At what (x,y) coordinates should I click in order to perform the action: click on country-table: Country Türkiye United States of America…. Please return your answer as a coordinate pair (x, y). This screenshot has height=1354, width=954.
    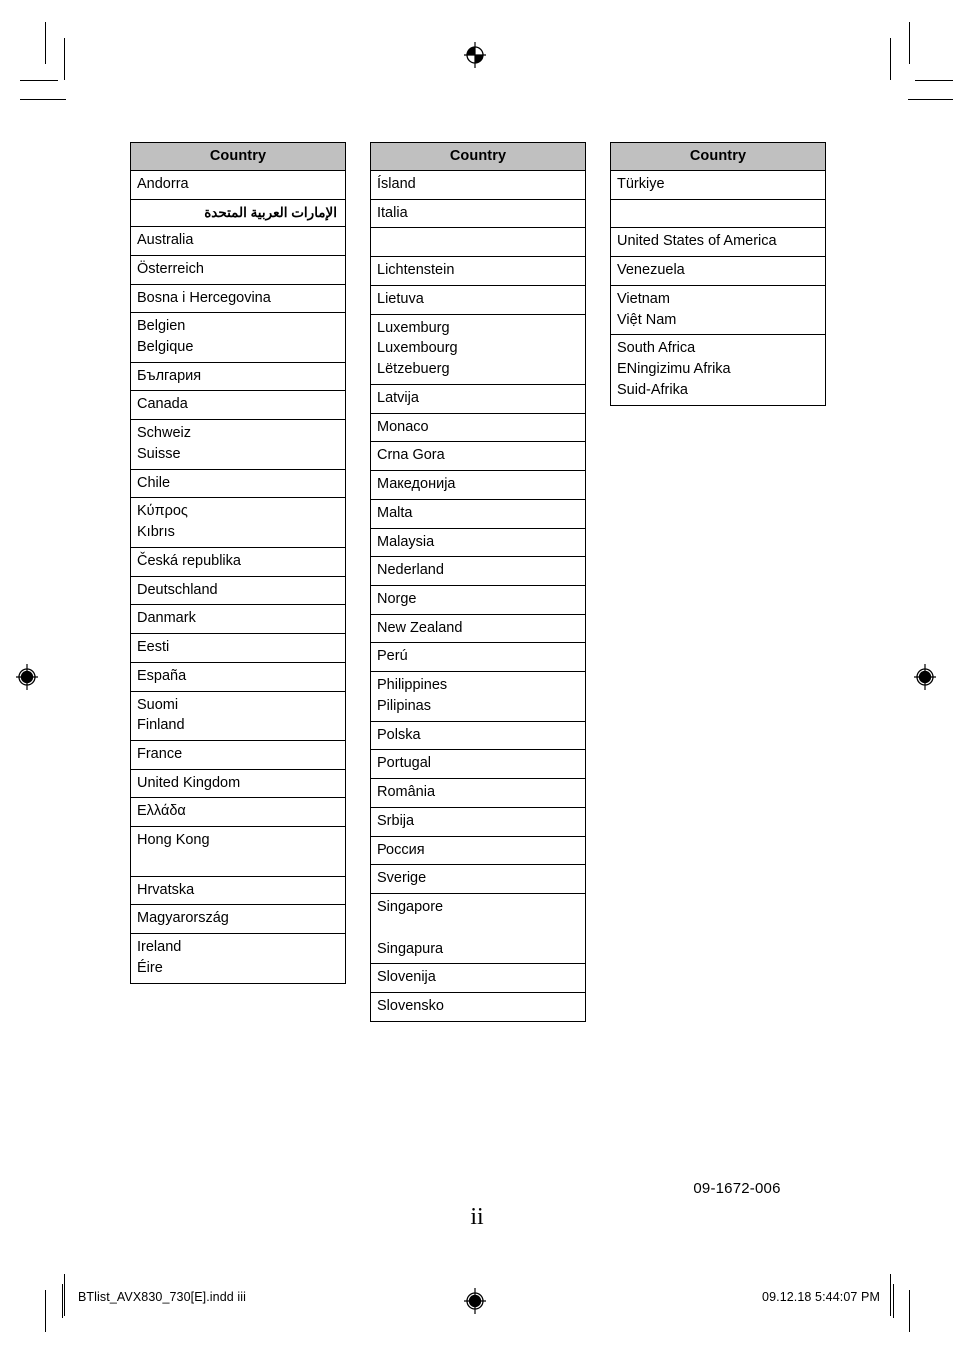
    Looking at the image, I should click on (718, 274).